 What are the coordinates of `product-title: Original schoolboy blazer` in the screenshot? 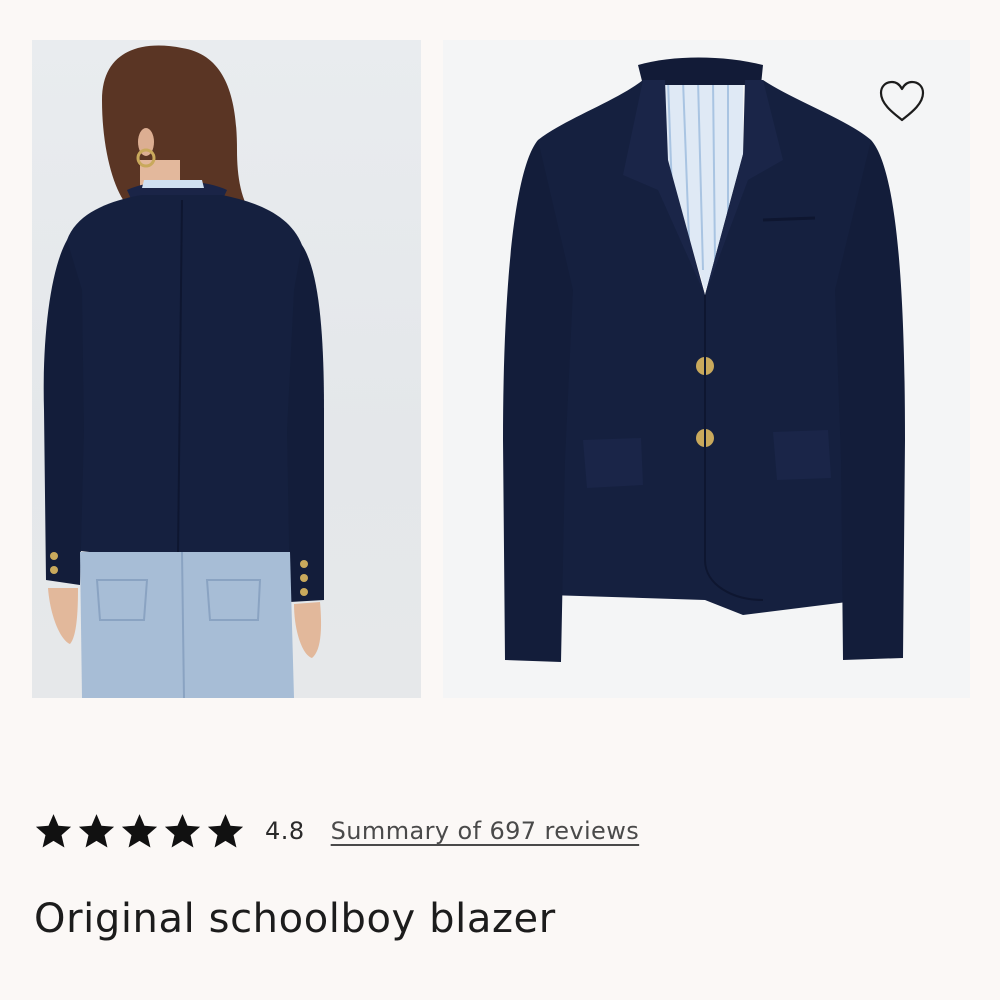 It's located at (295, 919).